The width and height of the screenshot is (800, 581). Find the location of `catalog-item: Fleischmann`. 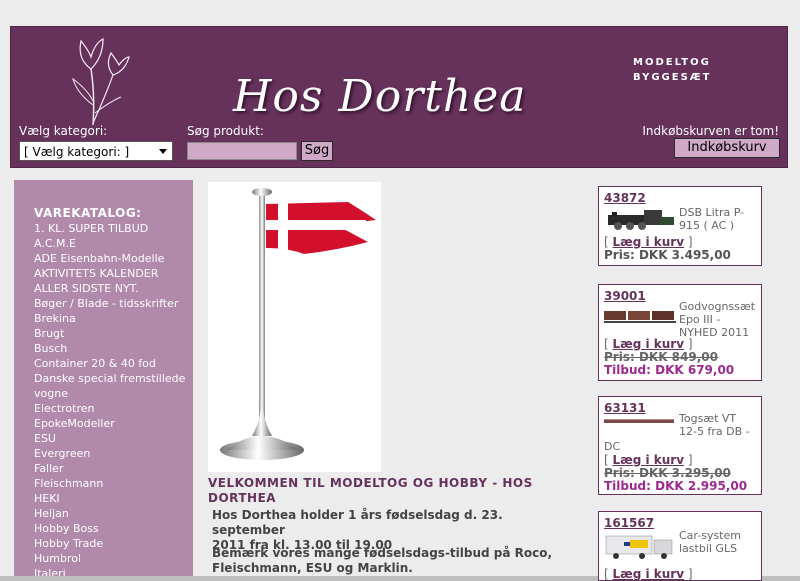

catalog-item: Fleischmann is located at coordinates (113, 483).